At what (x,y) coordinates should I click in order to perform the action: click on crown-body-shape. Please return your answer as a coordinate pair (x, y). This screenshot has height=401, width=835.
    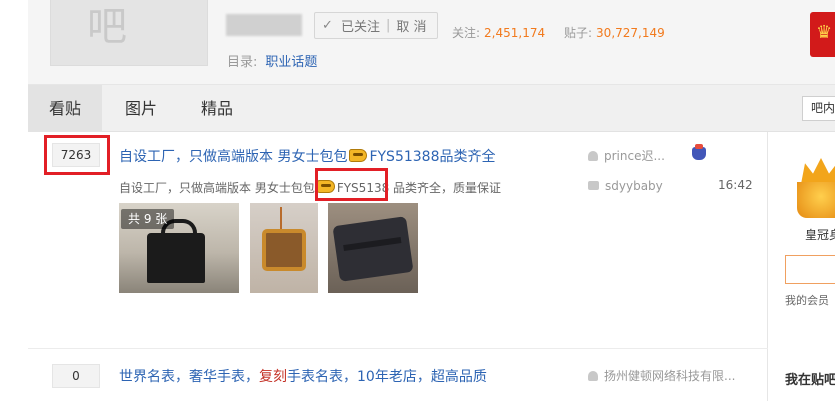
    Looking at the image, I should click on (816, 200).